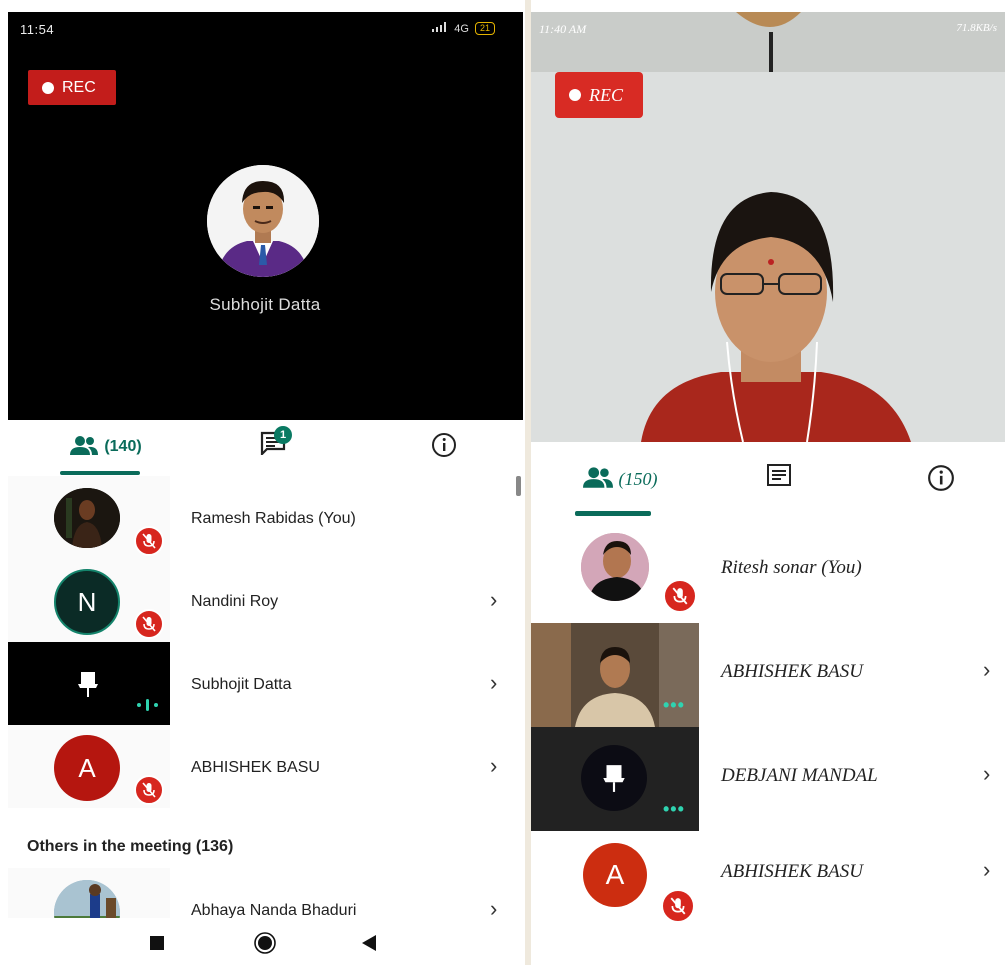 Image resolution: width=1005 pixels, height=965 pixels. Describe the element at coordinates (130, 846) in the screenshot. I see `others-section-title: Others in the meeting (136)` at that location.